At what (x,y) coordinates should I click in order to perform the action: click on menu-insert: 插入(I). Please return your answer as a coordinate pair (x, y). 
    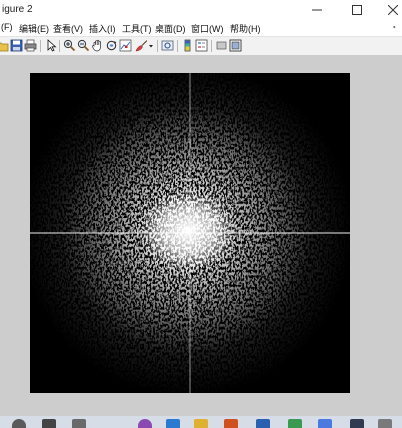
    Looking at the image, I should click on (102, 28).